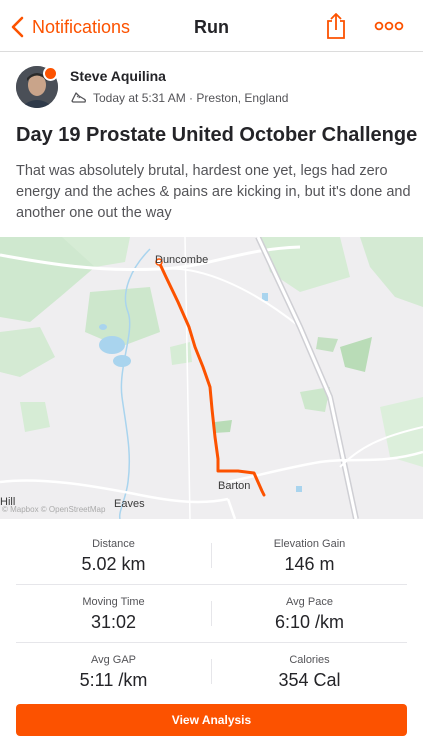  I want to click on map-attribution: © Mapbox © OpenStreetMap, so click(54, 509).